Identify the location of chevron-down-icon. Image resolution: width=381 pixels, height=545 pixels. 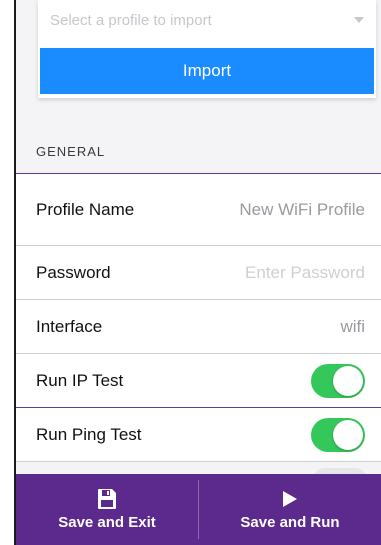
(359, 20).